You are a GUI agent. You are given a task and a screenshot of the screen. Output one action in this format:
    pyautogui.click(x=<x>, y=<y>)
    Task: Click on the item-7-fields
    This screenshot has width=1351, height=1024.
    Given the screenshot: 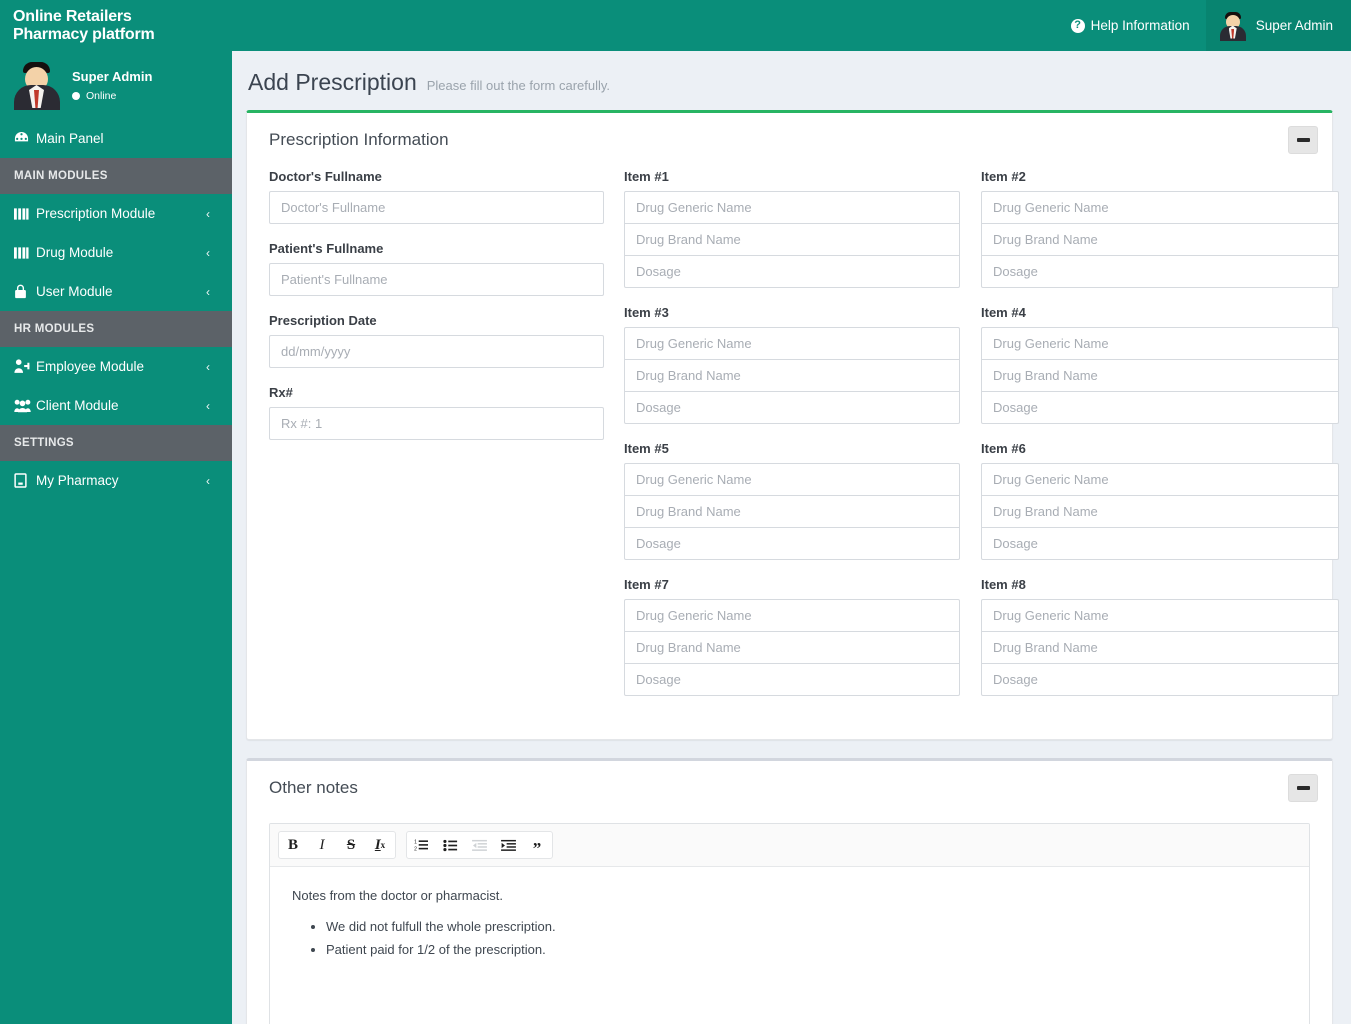 What is the action you would take?
    pyautogui.click(x=792, y=647)
    